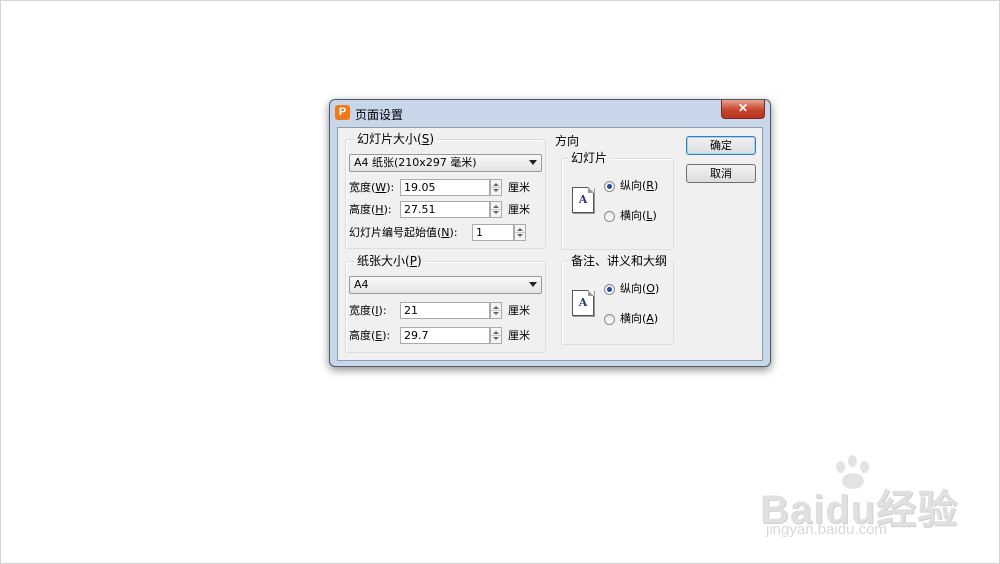 This screenshot has width=1000, height=564. Describe the element at coordinates (609, 186) in the screenshot. I see `slides-portrait-radio` at that location.